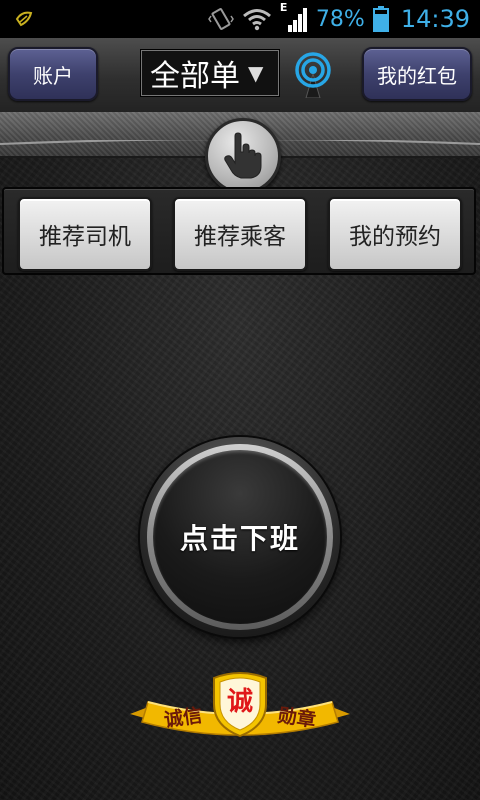 The width and height of the screenshot is (480, 800). Describe the element at coordinates (294, 17) in the screenshot. I see `cell-signal-icon: E` at that location.